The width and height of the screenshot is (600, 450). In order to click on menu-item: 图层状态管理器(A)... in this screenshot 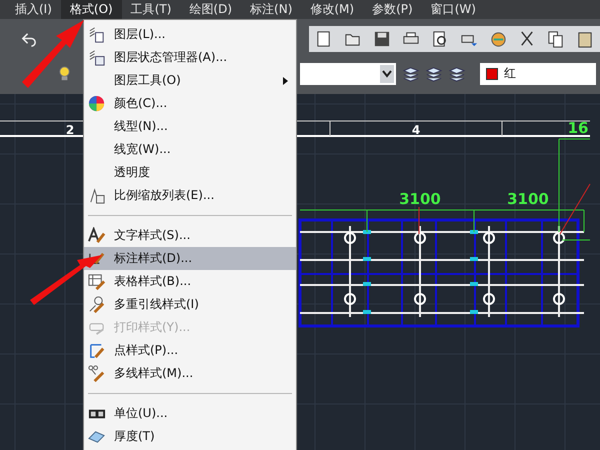, I will do `click(190, 57)`.